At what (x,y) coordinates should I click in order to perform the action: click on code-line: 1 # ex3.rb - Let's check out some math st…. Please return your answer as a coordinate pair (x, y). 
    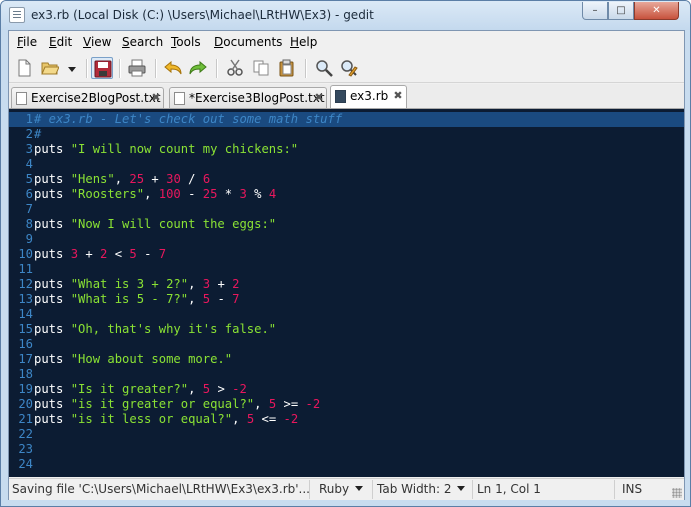
    Looking at the image, I should click on (346, 119).